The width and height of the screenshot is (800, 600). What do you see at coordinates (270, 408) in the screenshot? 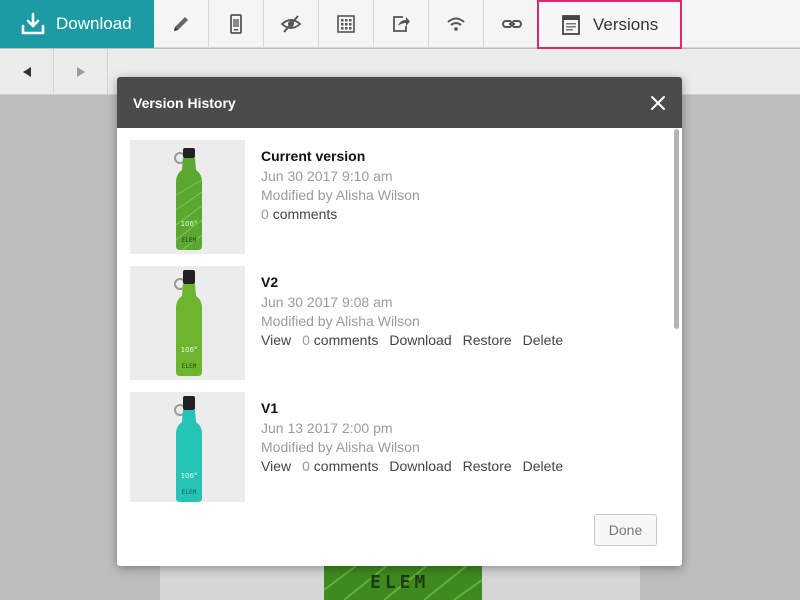
I see `version-name: V1` at bounding box center [270, 408].